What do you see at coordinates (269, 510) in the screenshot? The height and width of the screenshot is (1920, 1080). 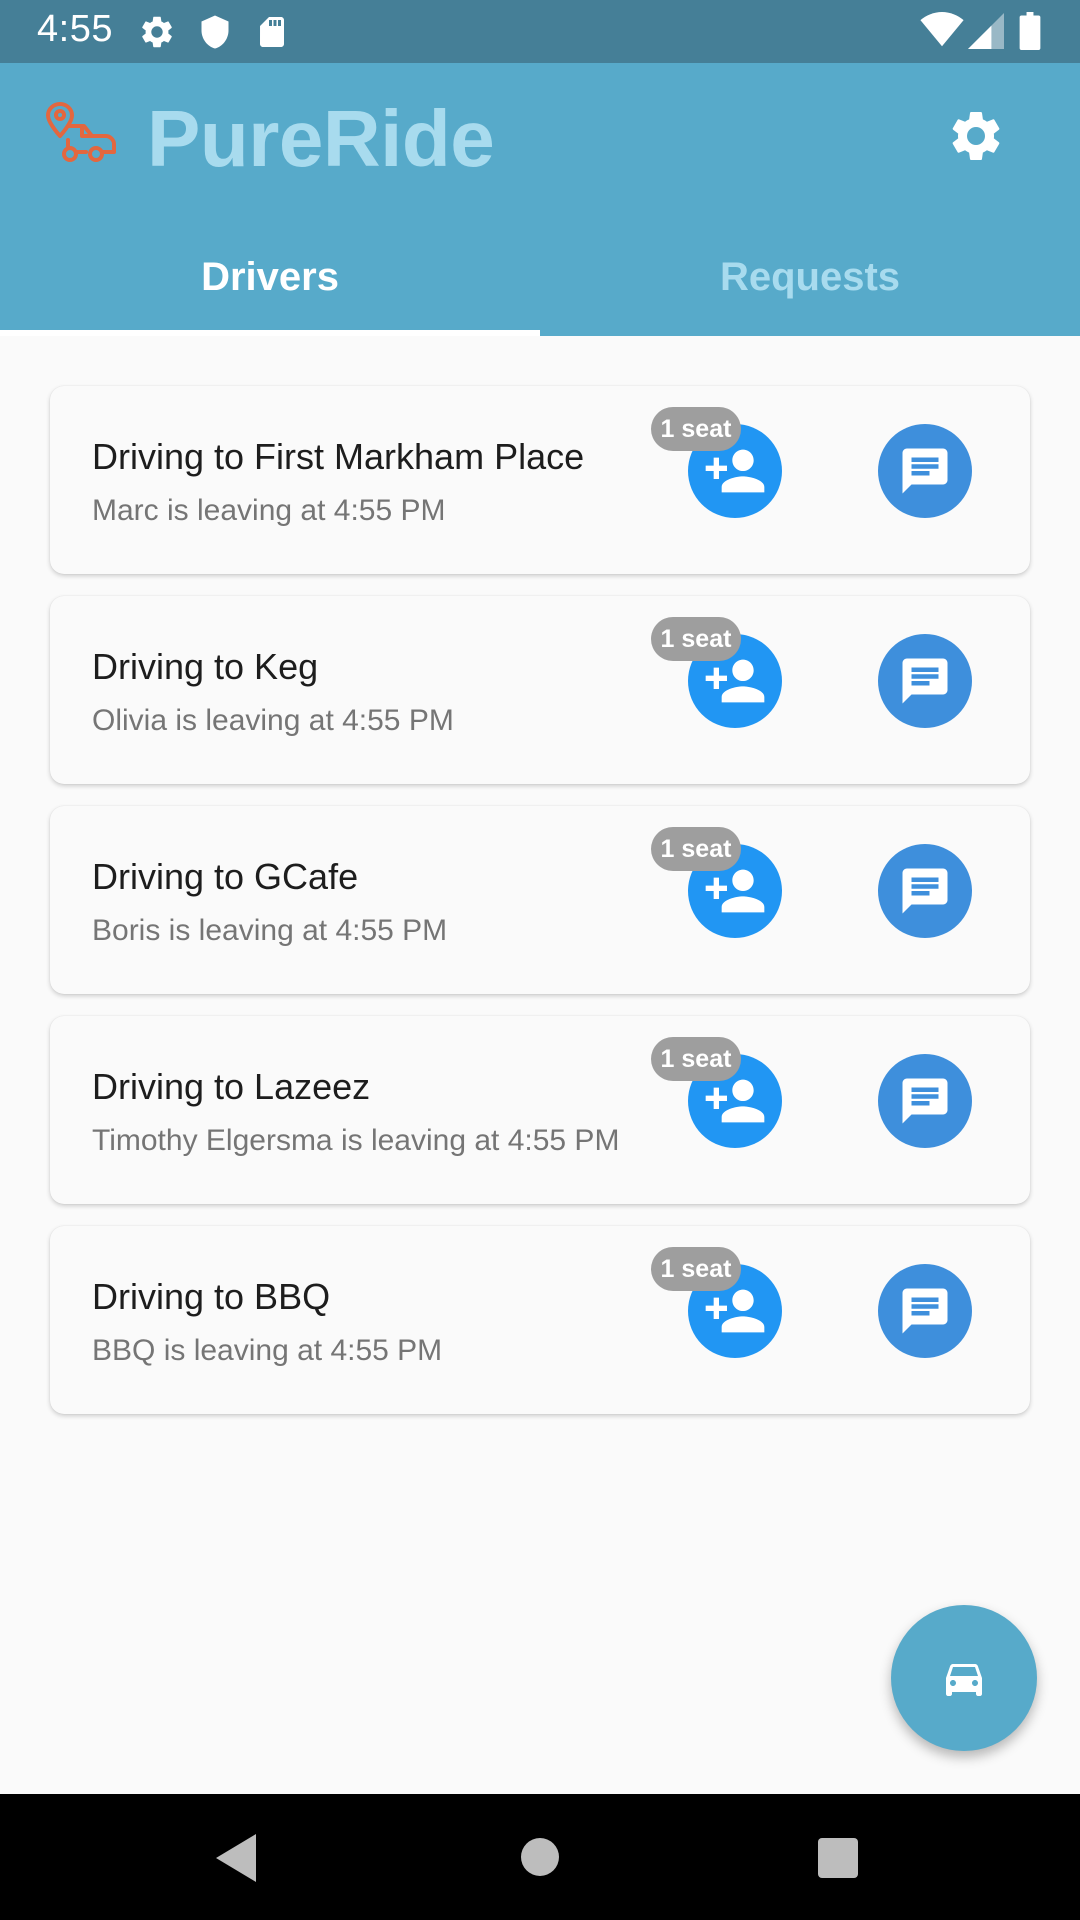 I see `ride-subtitle: Marc is leaving at 4:55 PM` at bounding box center [269, 510].